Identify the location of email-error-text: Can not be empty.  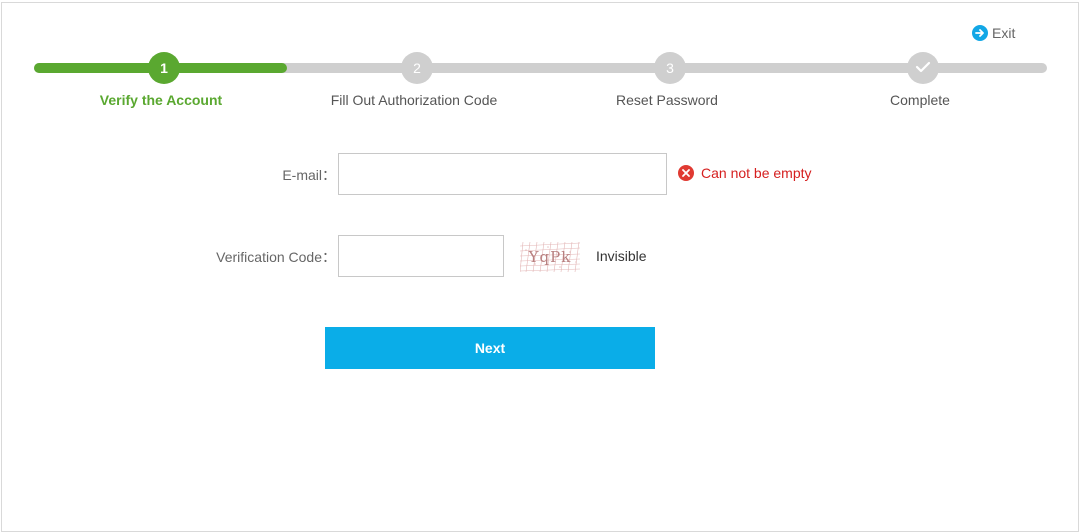
(756, 173).